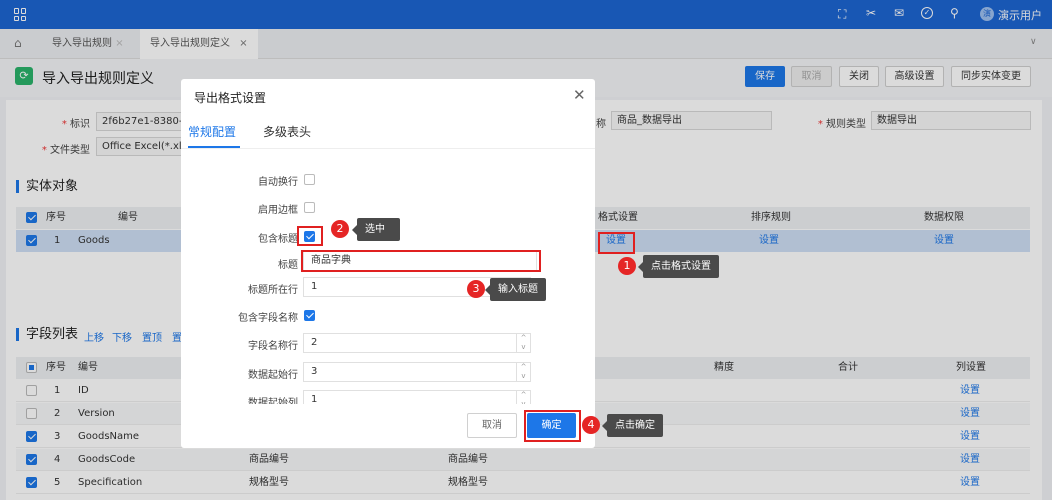 The width and height of the screenshot is (1052, 500). I want to click on scroll-clip: 数据起始列 1 ^ v, so click(388, 395).